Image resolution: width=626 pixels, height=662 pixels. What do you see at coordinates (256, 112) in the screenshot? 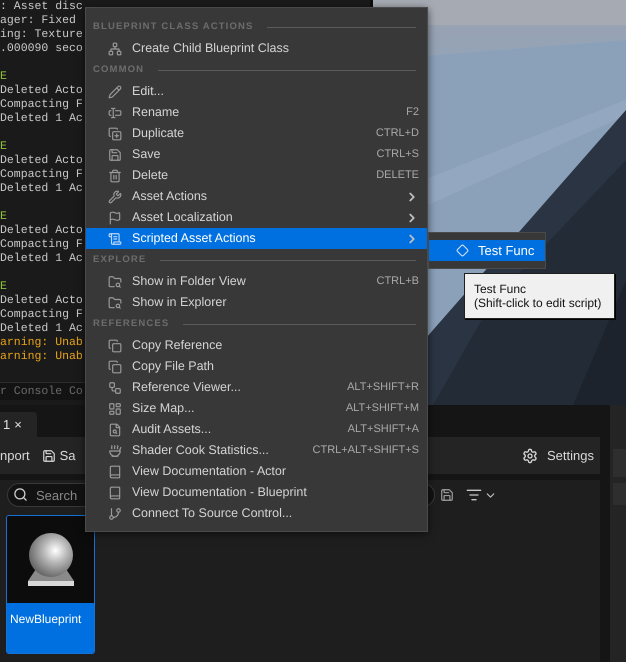
I see `menu-item: Rename F2` at bounding box center [256, 112].